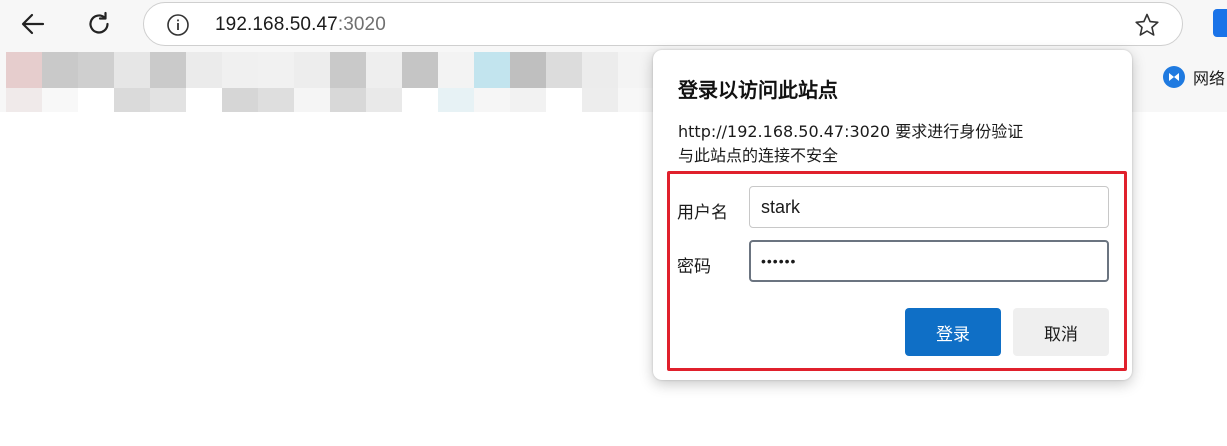 The image size is (1227, 446). I want to click on dialog-title: 登录以访问此站点, so click(758, 90).